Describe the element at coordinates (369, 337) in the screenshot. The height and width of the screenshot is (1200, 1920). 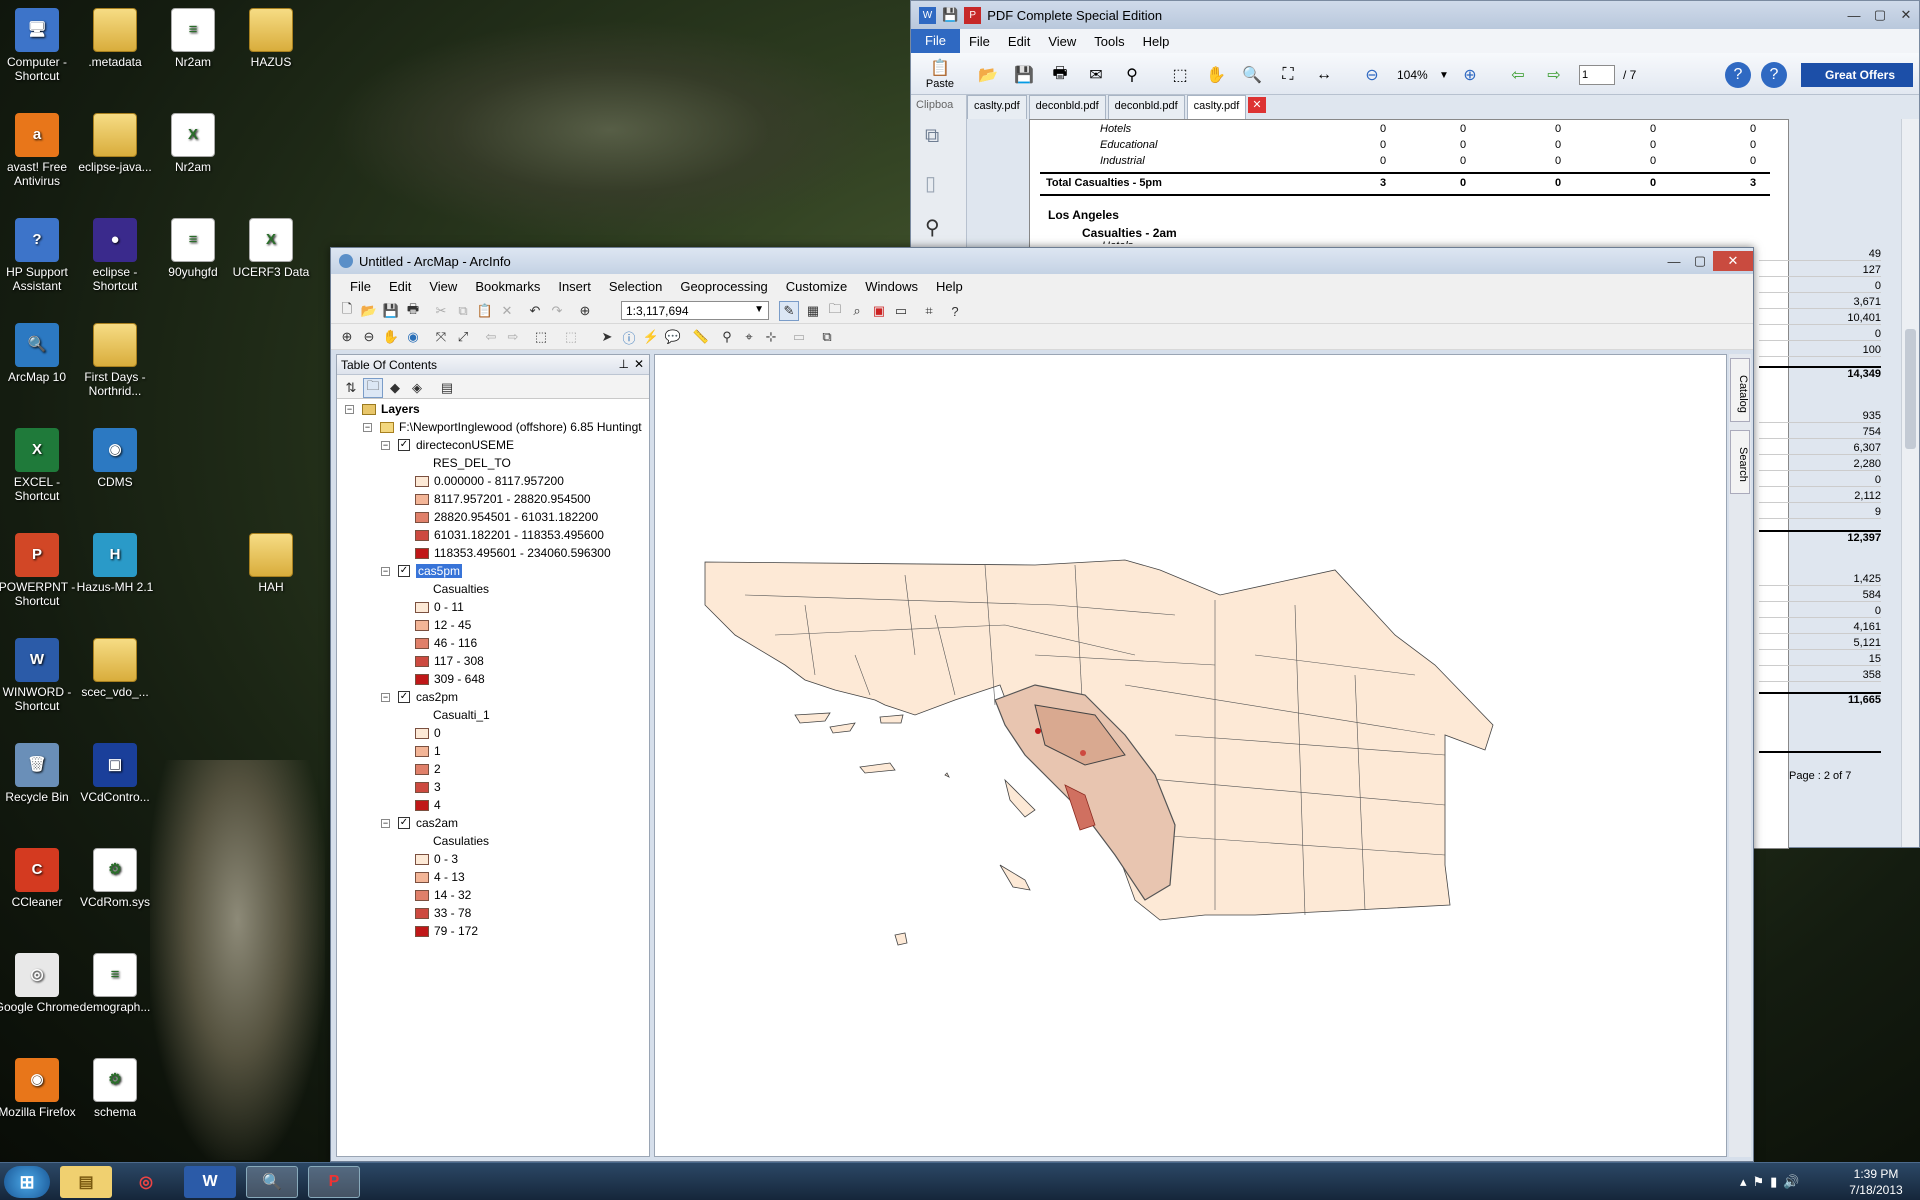
I see `zoom-out-icon: ⊖` at that location.